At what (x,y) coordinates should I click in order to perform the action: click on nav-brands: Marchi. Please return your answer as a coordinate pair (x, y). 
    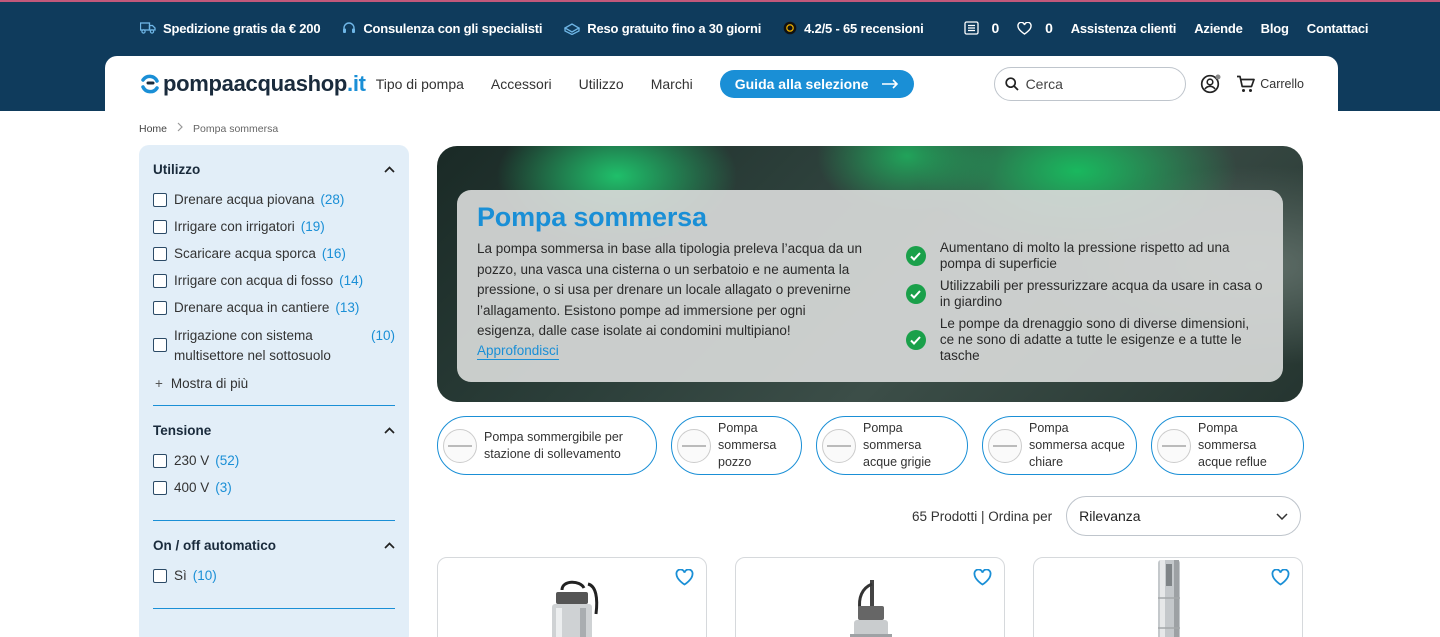
    Looking at the image, I should click on (672, 84).